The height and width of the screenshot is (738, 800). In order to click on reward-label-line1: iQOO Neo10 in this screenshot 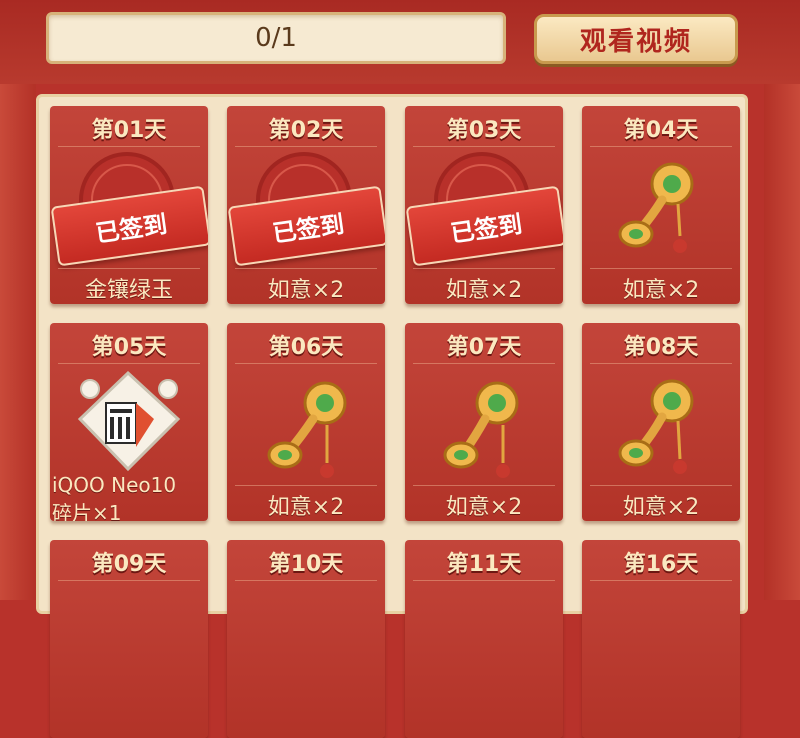, I will do `click(114, 485)`.